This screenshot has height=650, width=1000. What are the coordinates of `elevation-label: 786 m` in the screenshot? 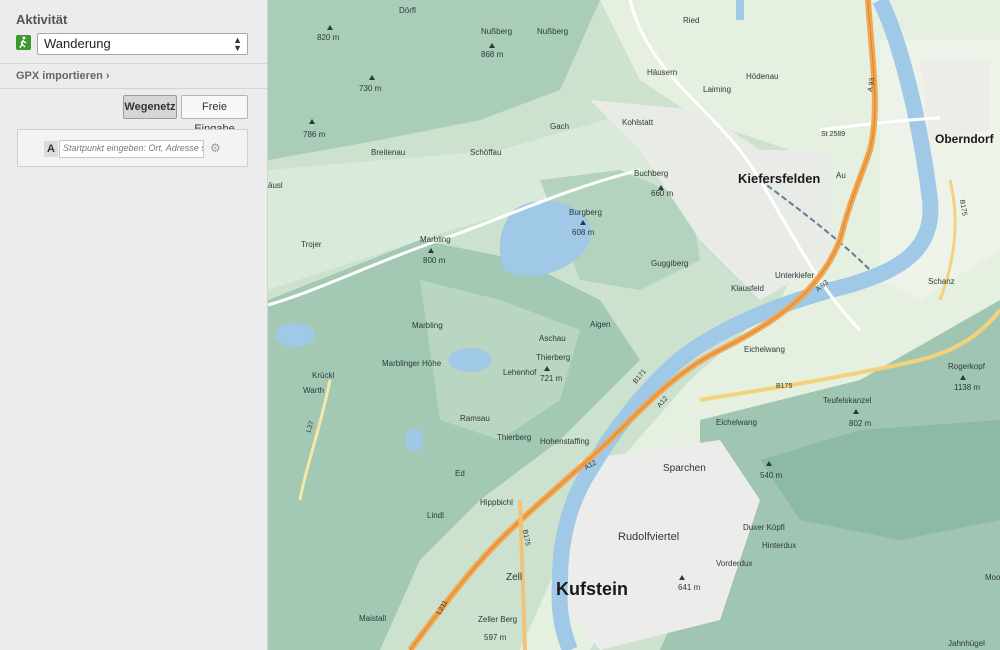 It's located at (314, 134).